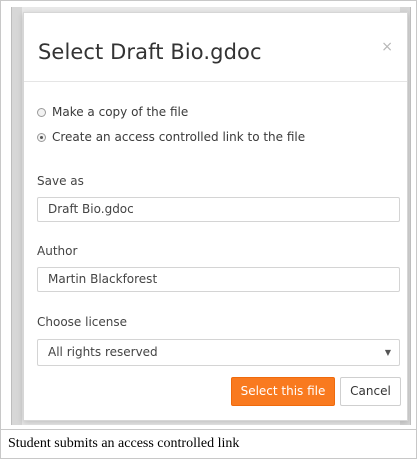 Image resolution: width=417 pixels, height=459 pixels. I want to click on option-make-copy: Make a copy of the file, so click(112, 112).